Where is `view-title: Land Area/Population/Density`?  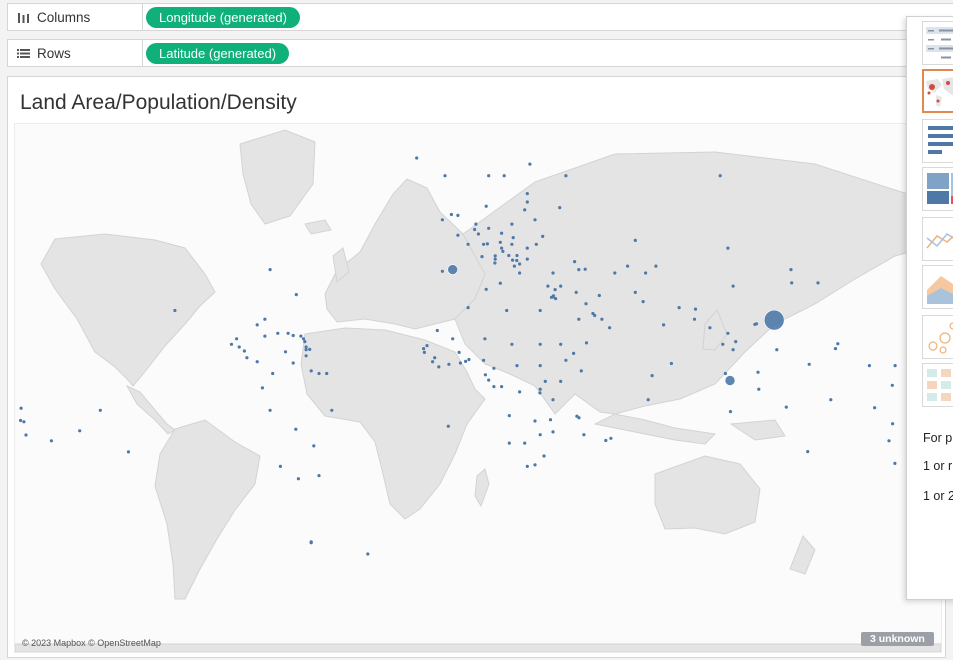
view-title: Land Area/Population/Density is located at coordinates (158, 103).